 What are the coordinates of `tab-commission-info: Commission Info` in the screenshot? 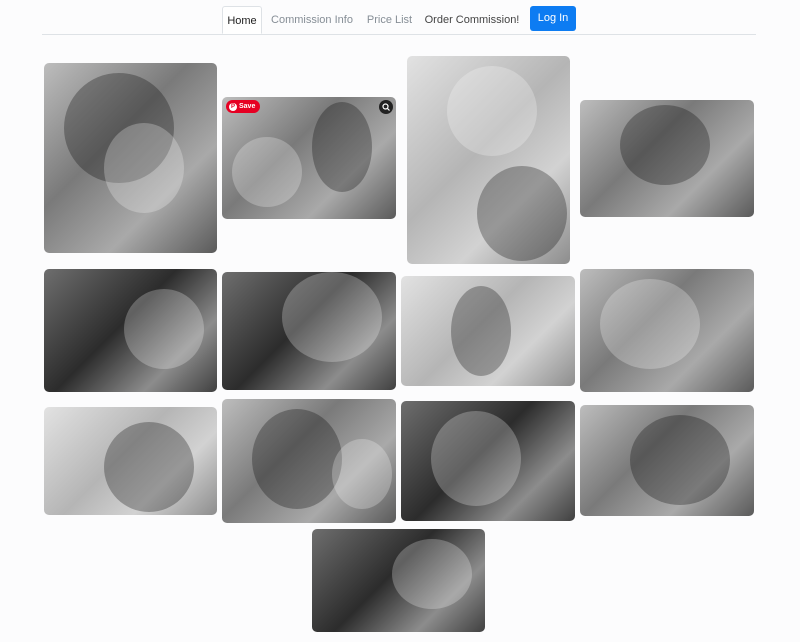 It's located at (312, 20).